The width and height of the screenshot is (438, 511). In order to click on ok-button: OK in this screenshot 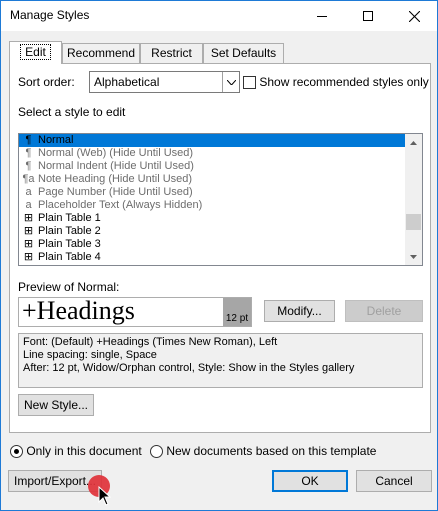, I will do `click(310, 481)`.